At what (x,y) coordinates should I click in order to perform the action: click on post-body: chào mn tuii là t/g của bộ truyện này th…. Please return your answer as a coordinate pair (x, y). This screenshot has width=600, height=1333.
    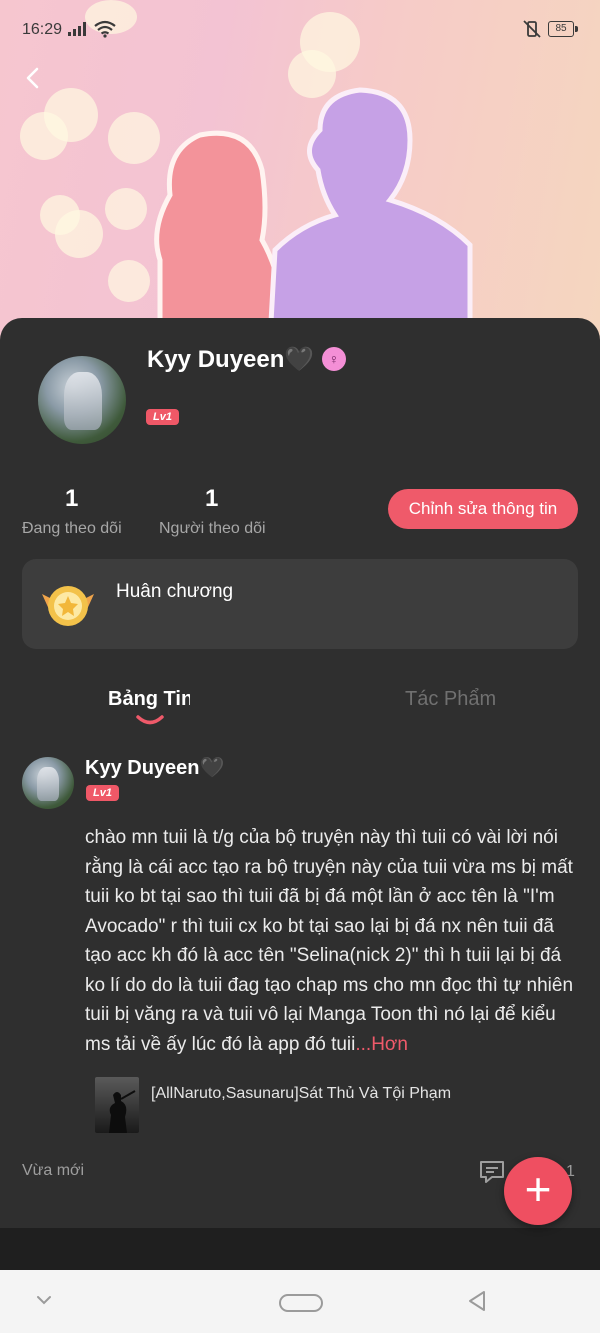
    Looking at the image, I should click on (330, 941).